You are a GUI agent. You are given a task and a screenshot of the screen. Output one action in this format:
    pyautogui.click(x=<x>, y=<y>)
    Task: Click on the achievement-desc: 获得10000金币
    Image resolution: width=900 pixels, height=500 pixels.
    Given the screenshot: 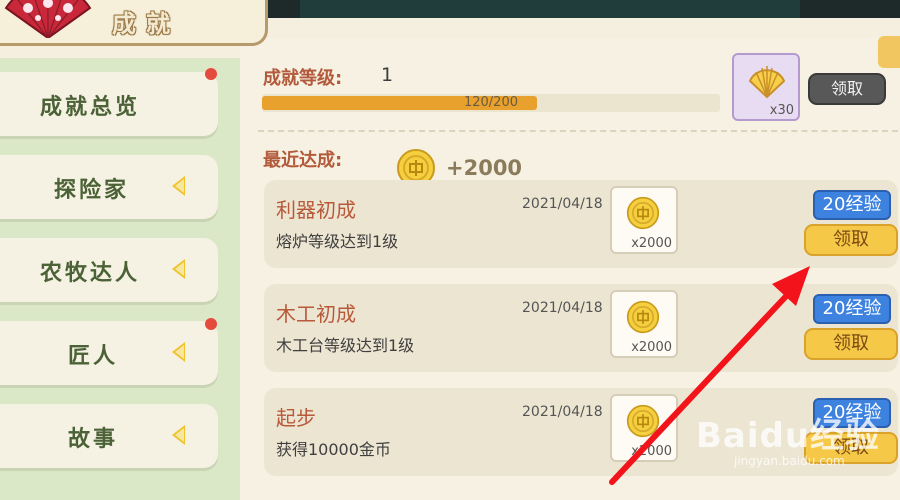 What is the action you would take?
    pyautogui.click(x=333, y=449)
    